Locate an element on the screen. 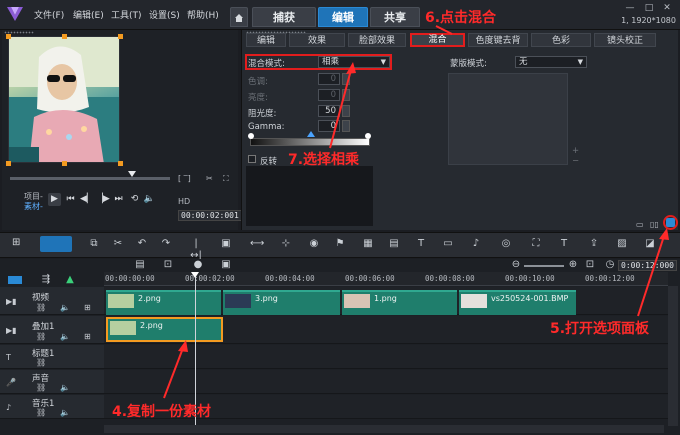 The width and height of the screenshot is (680, 435). gamma-slider-mid-handle is located at coordinates (311, 134).